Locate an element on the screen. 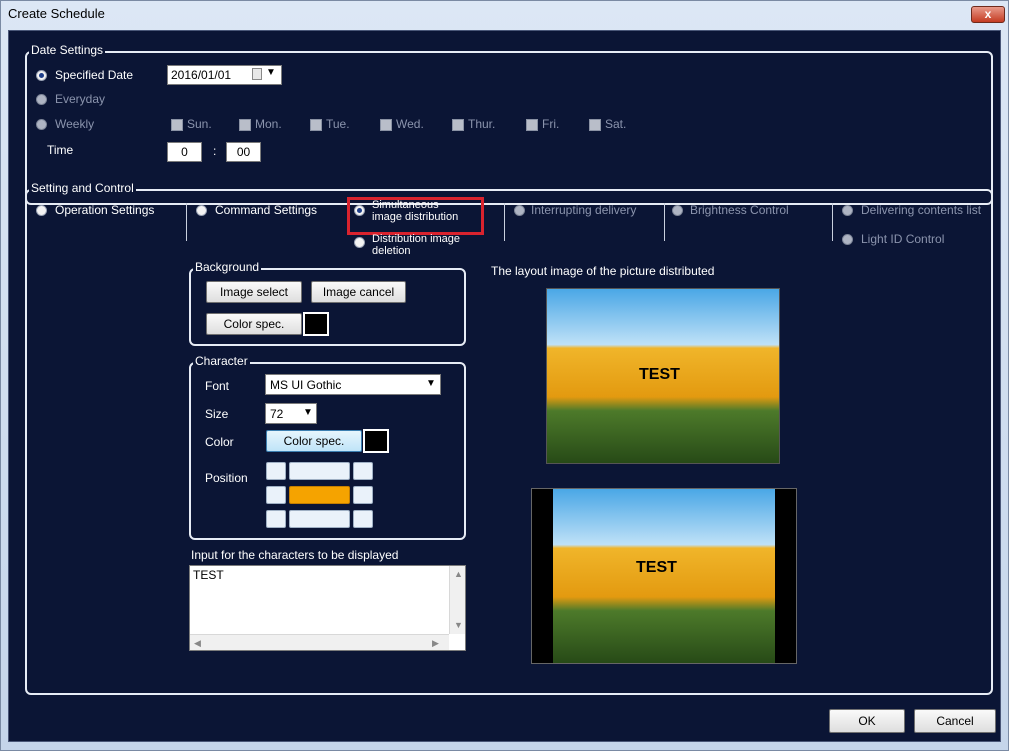 The height and width of the screenshot is (751, 1009). day-label-fri: Fri. is located at coordinates (551, 124).